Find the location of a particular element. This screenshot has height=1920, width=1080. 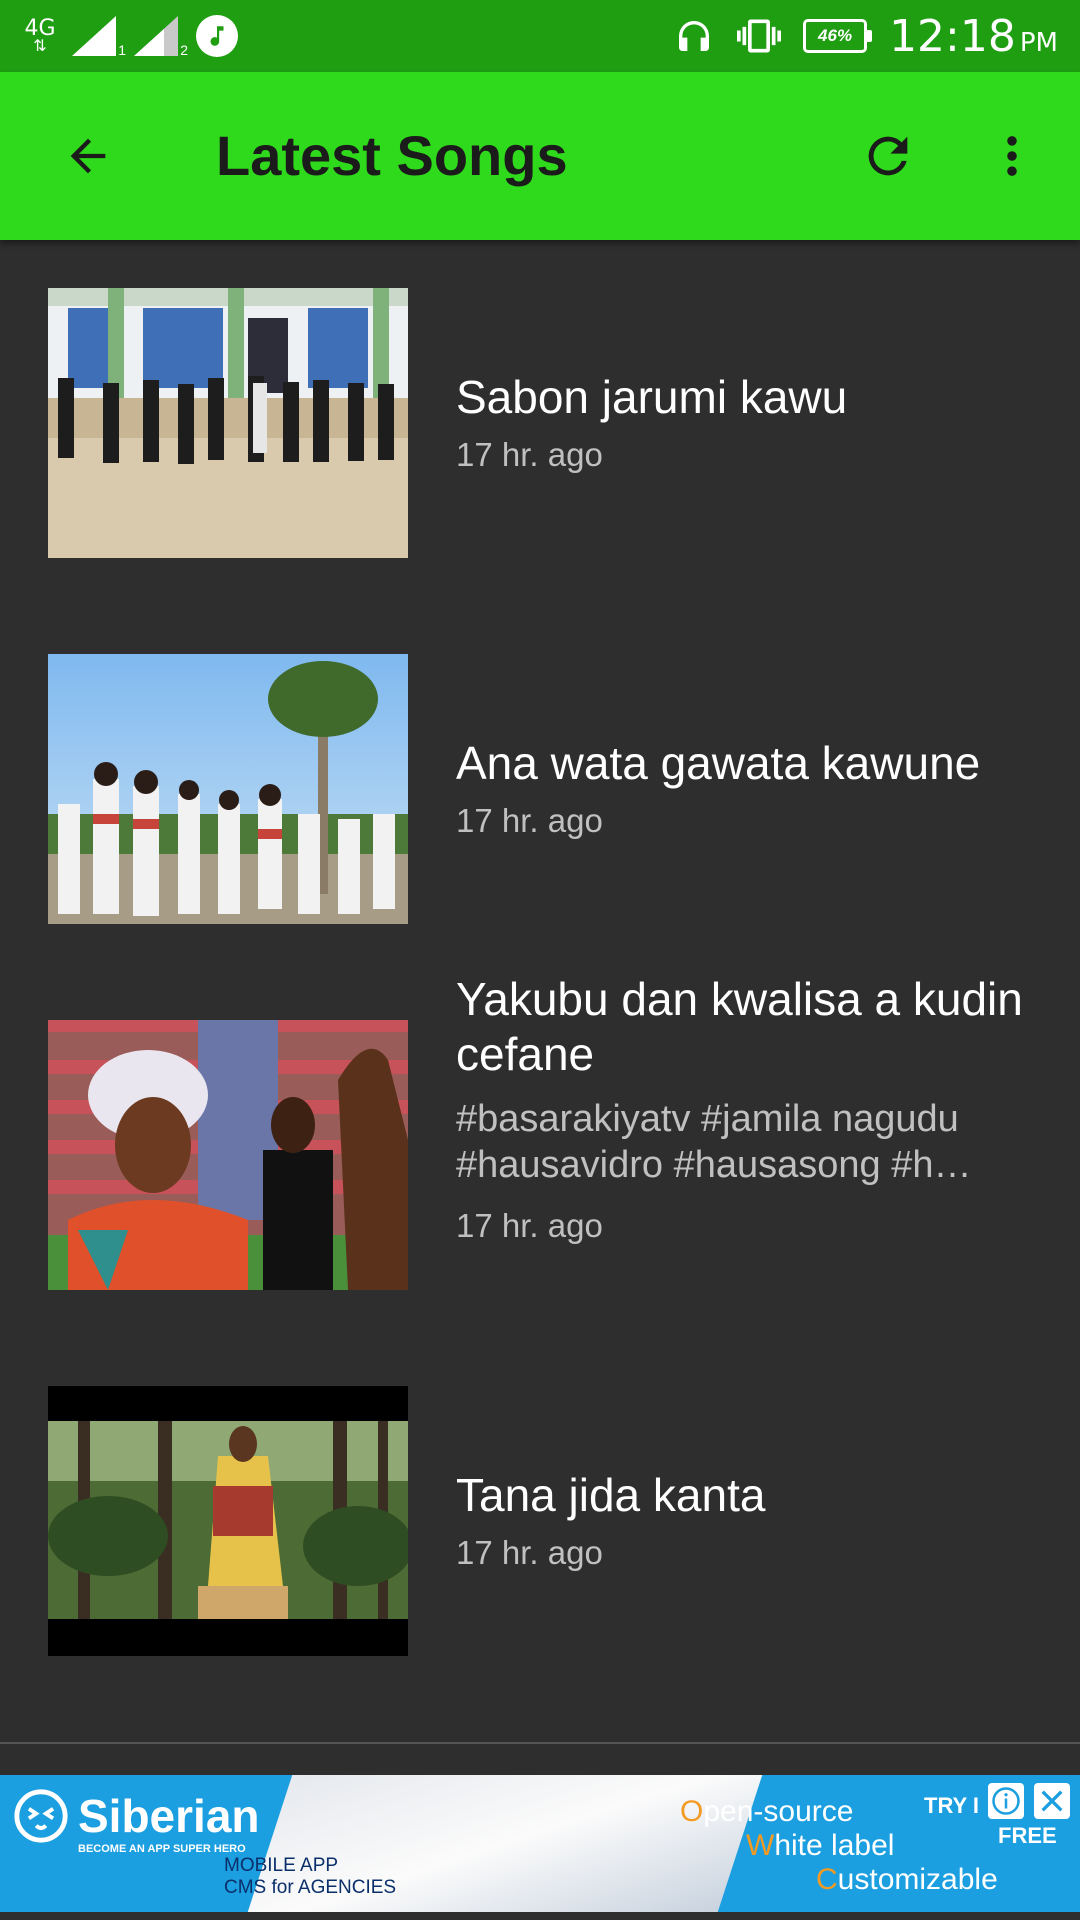

sim1-label: 1 is located at coordinates (122, 50).